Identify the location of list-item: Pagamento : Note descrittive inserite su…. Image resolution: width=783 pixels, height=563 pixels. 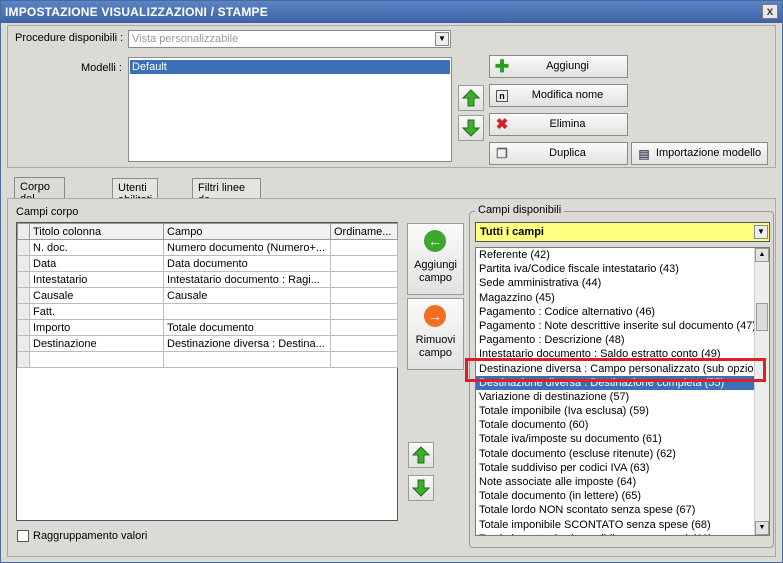
(615, 326).